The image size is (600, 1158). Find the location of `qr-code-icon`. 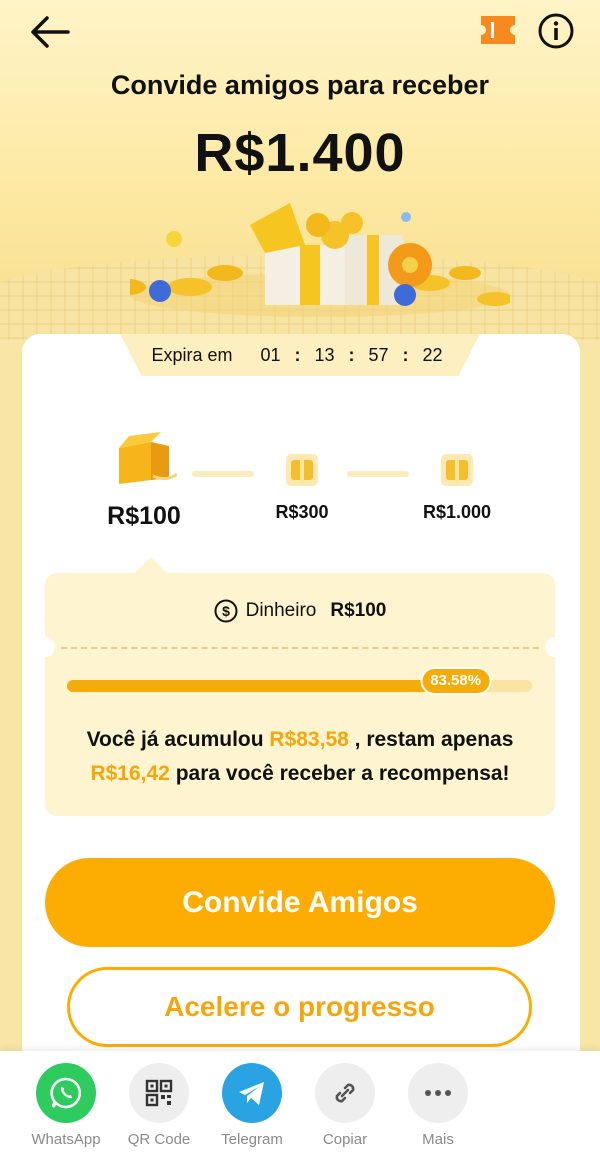

qr-code-icon is located at coordinates (159, 1093).